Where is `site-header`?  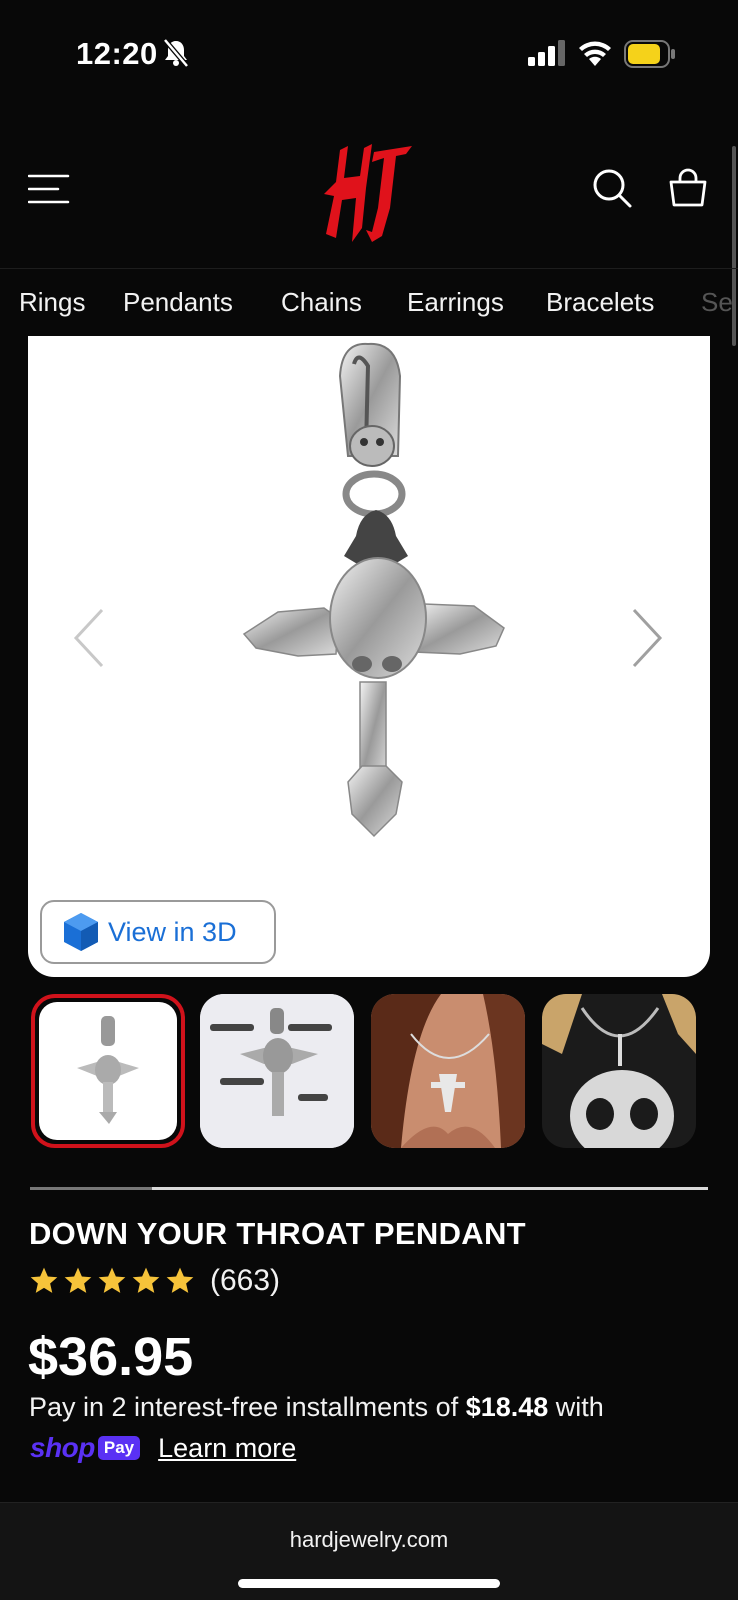
site-header is located at coordinates (369, 193).